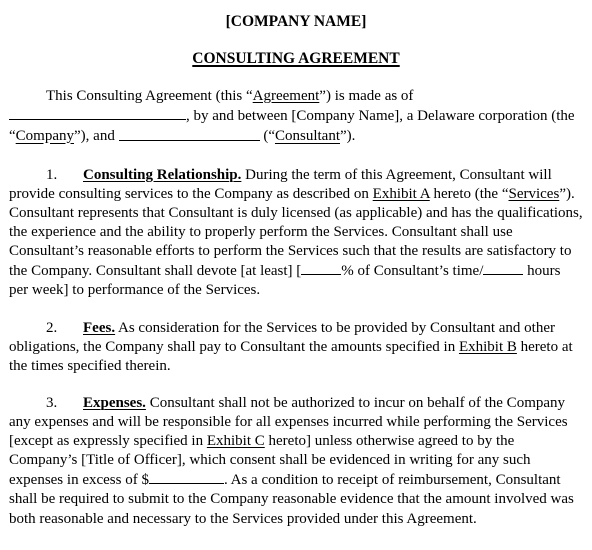 This screenshot has height=550, width=592. Describe the element at coordinates (149, 96) in the screenshot. I see `body-text: This Consulting Agreement (this “` at that location.